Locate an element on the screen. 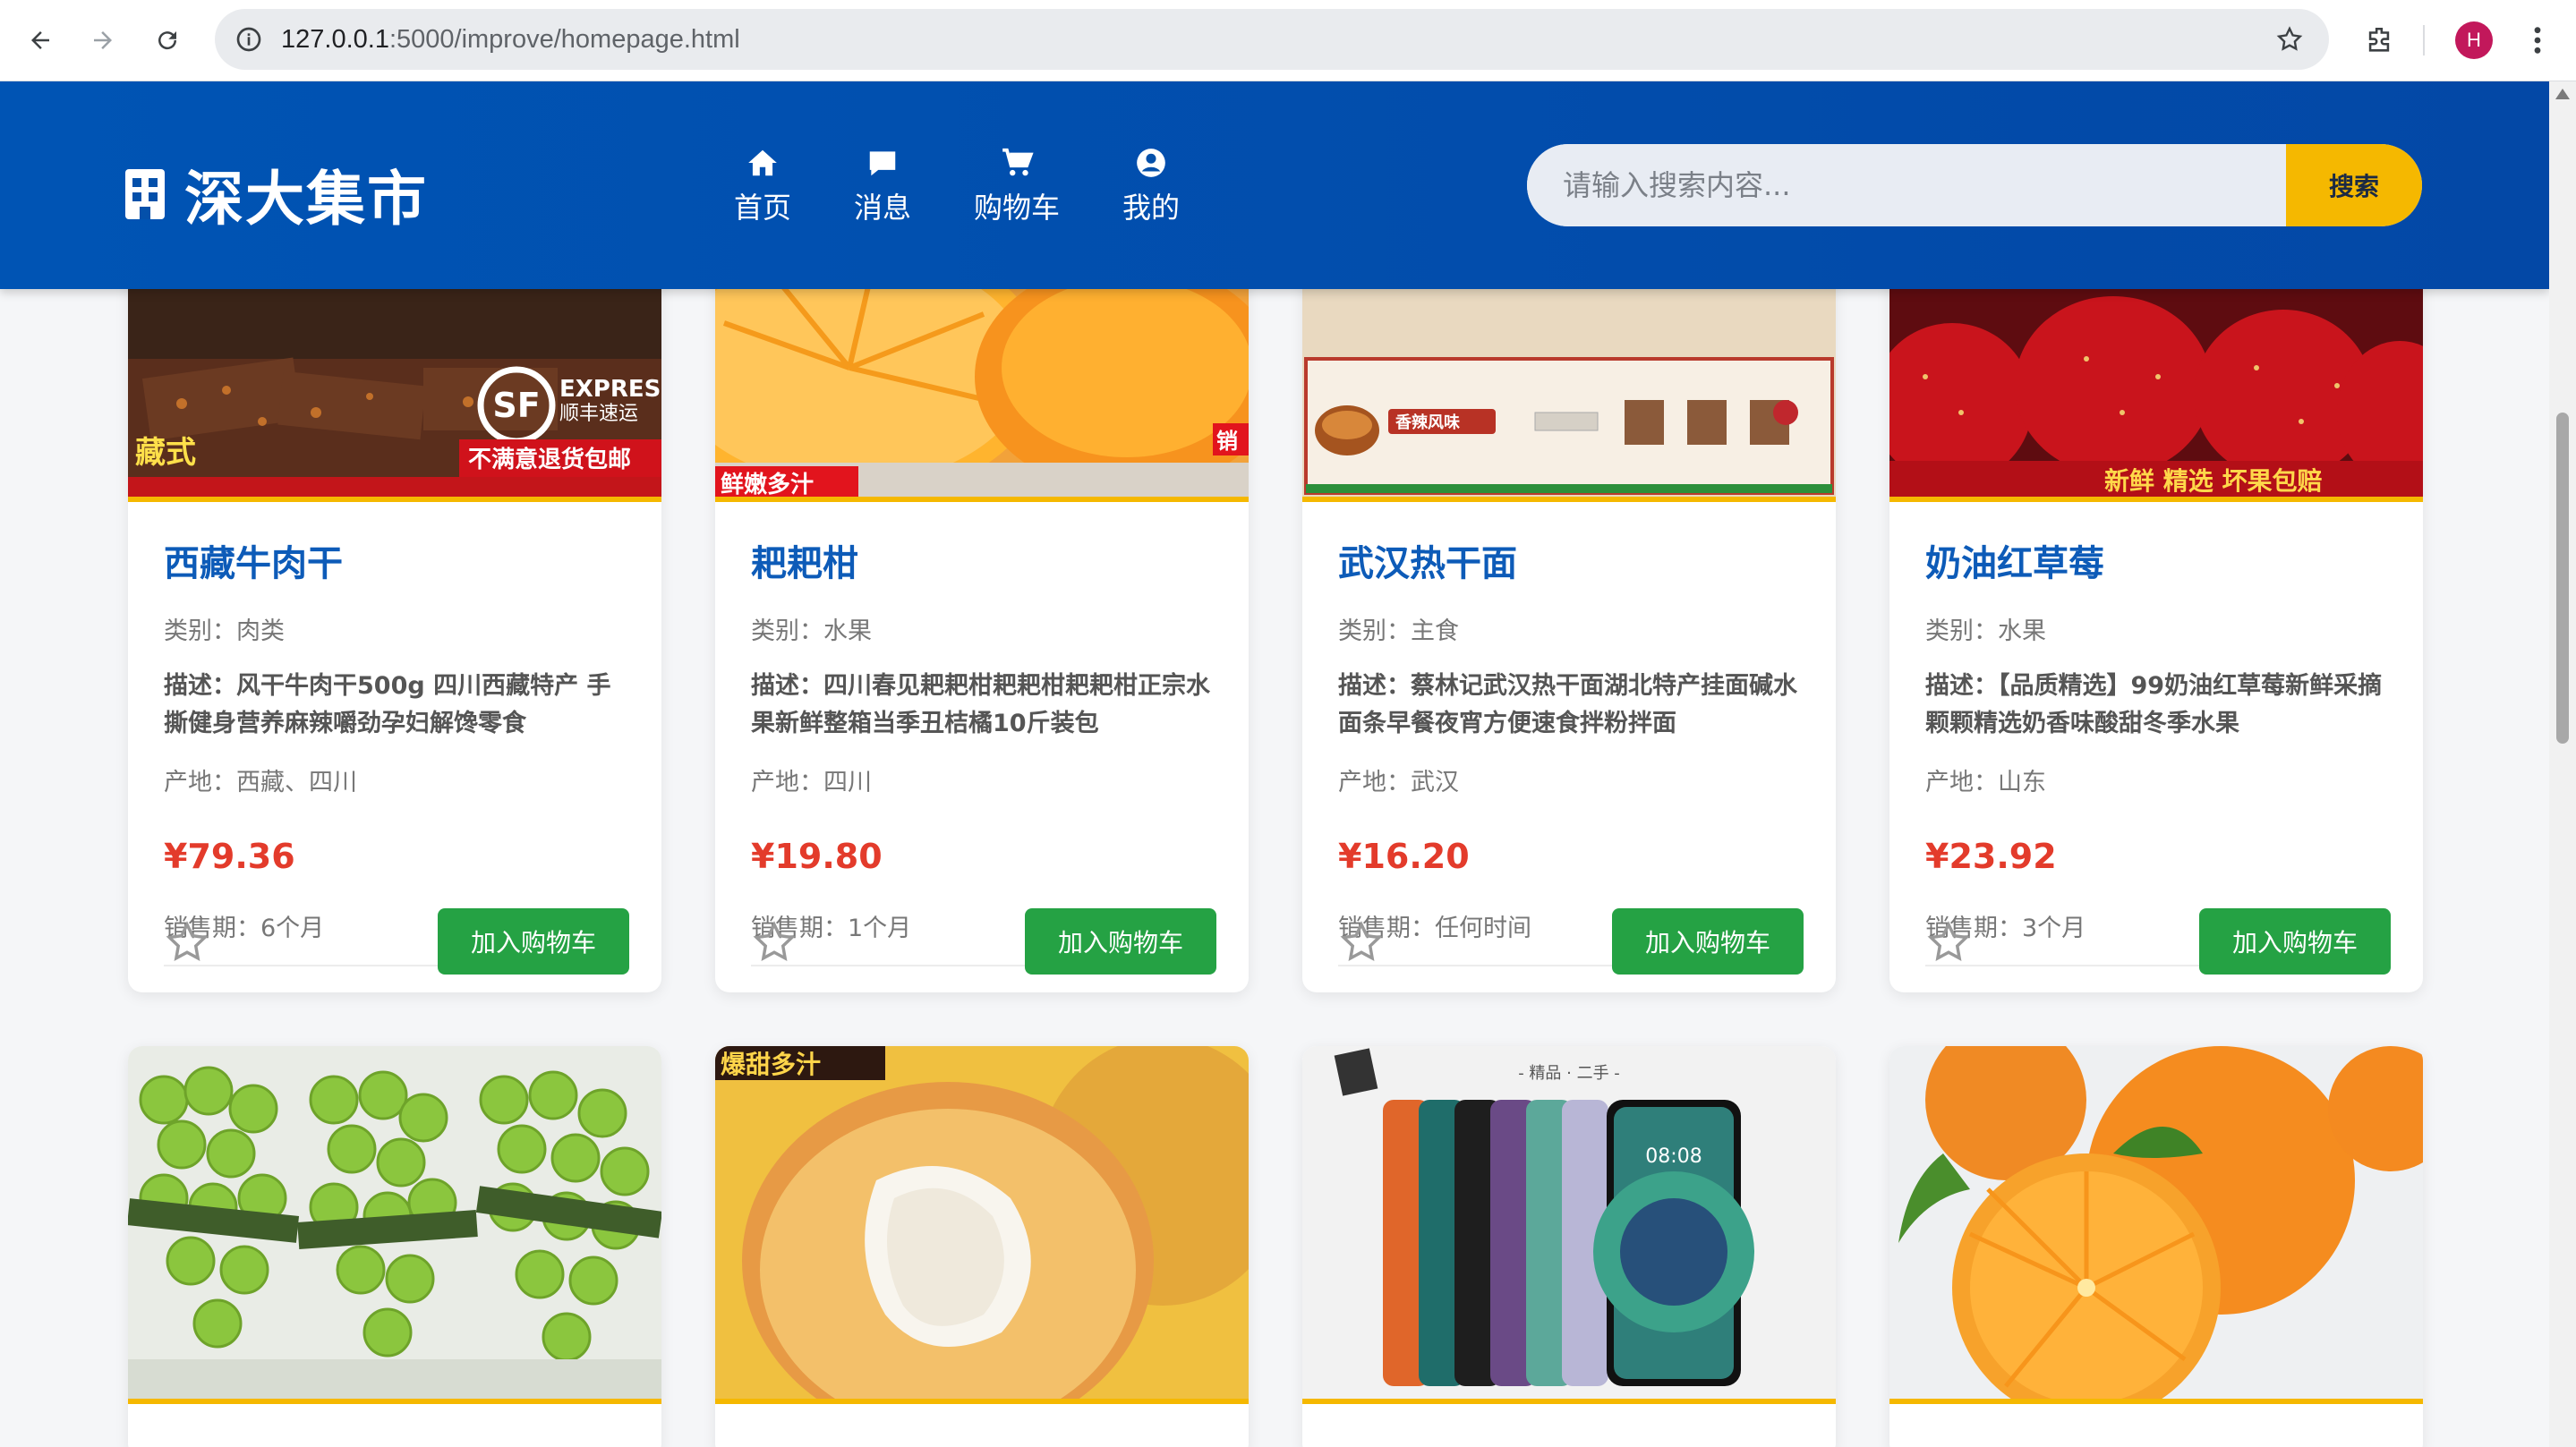 The height and width of the screenshot is (1447, 2576). image-tag: 藏式 is located at coordinates (165, 453).